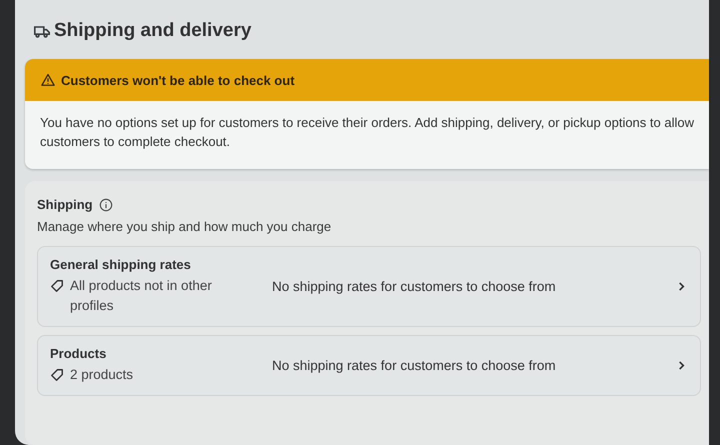 The image size is (720, 445). I want to click on banner-message: You have no options set up for customers to receive their orders. Add shipping, delivery, or pickup options to allow customers to complete checkout., so click(367, 132).